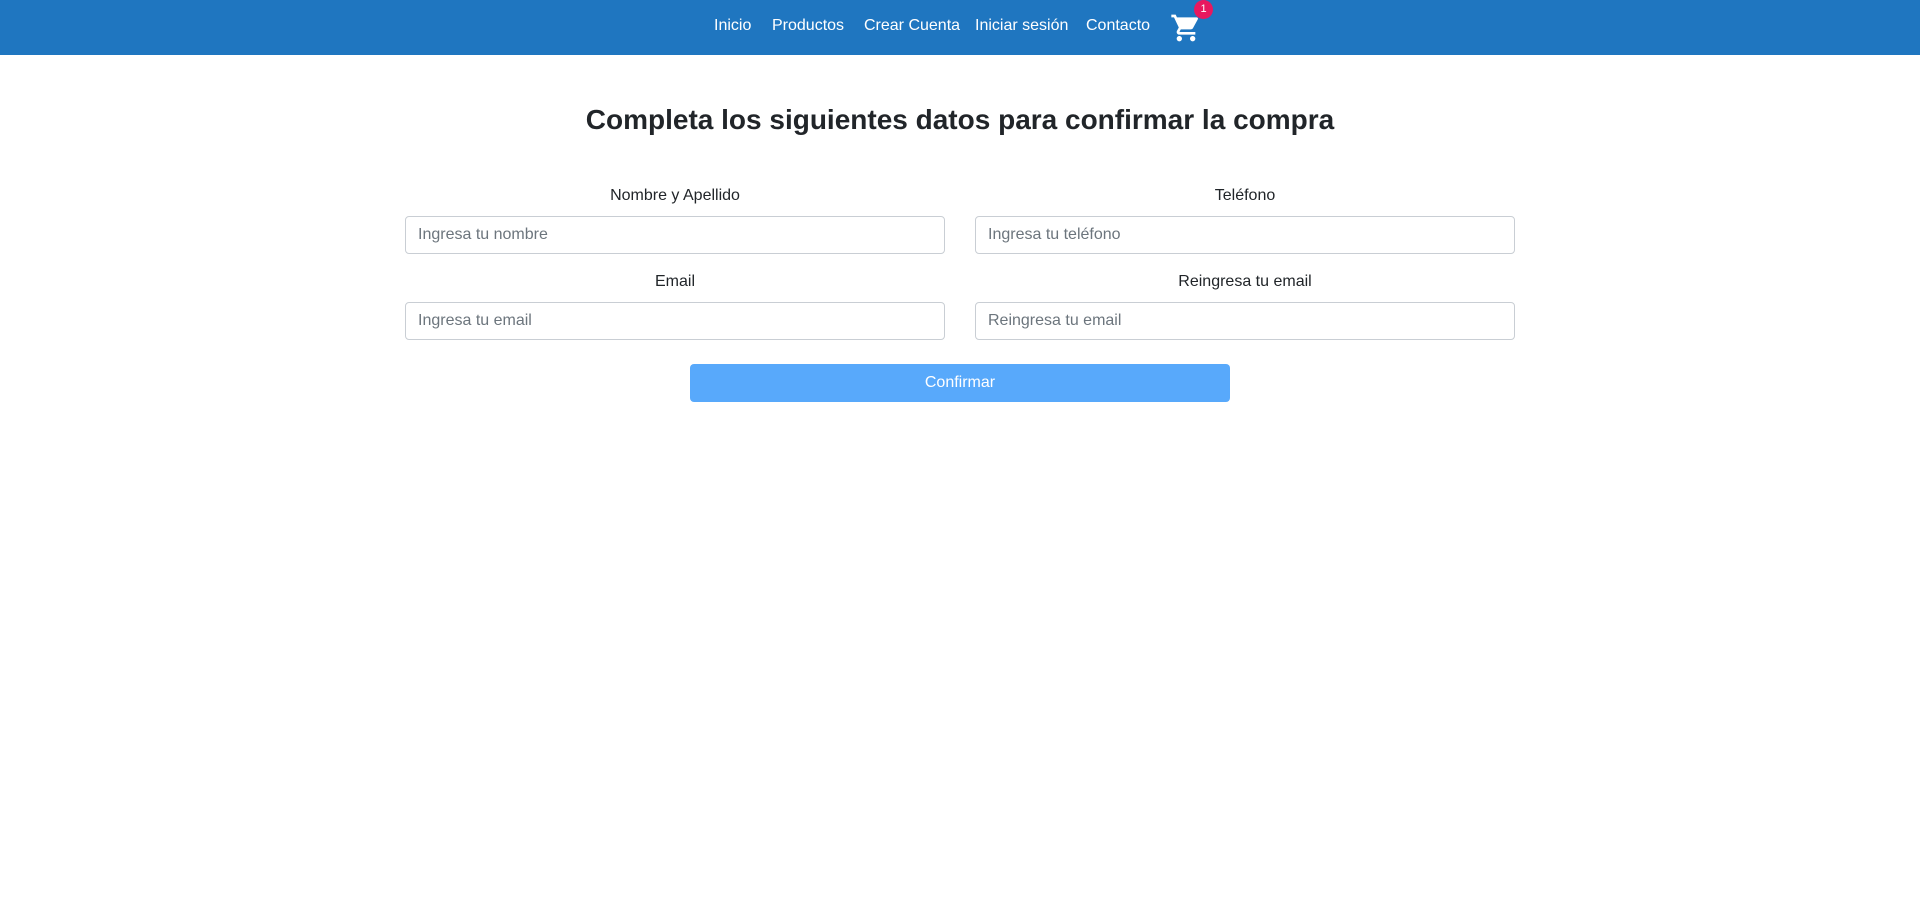 The height and width of the screenshot is (922, 1920). What do you see at coordinates (912, 26) in the screenshot?
I see `nav-link-crear-cuenta: Crear Cuenta` at bounding box center [912, 26].